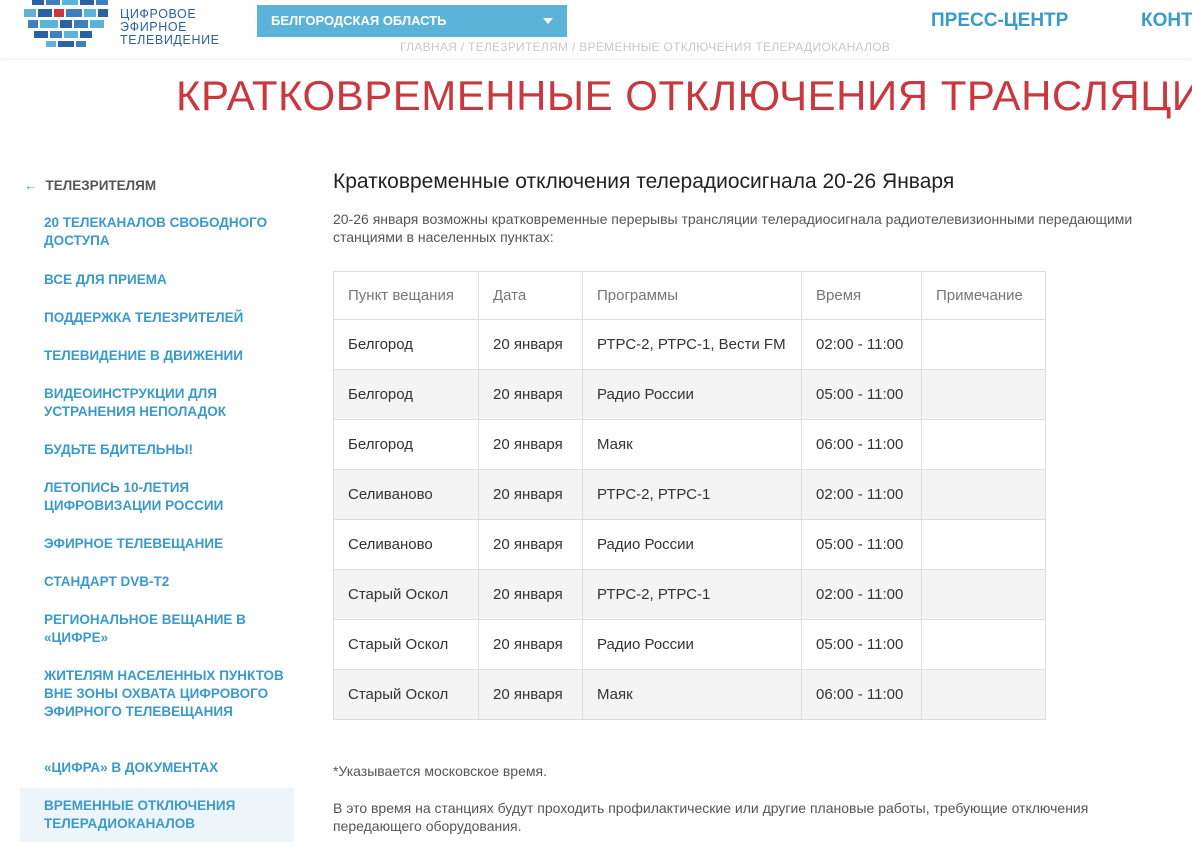  Describe the element at coordinates (164, 232) in the screenshot. I see `sidebar-item-free-channels: 20 ТЕЛЕКАНАЛОВ СВОБОДНОГО ДОСТУПА` at that location.